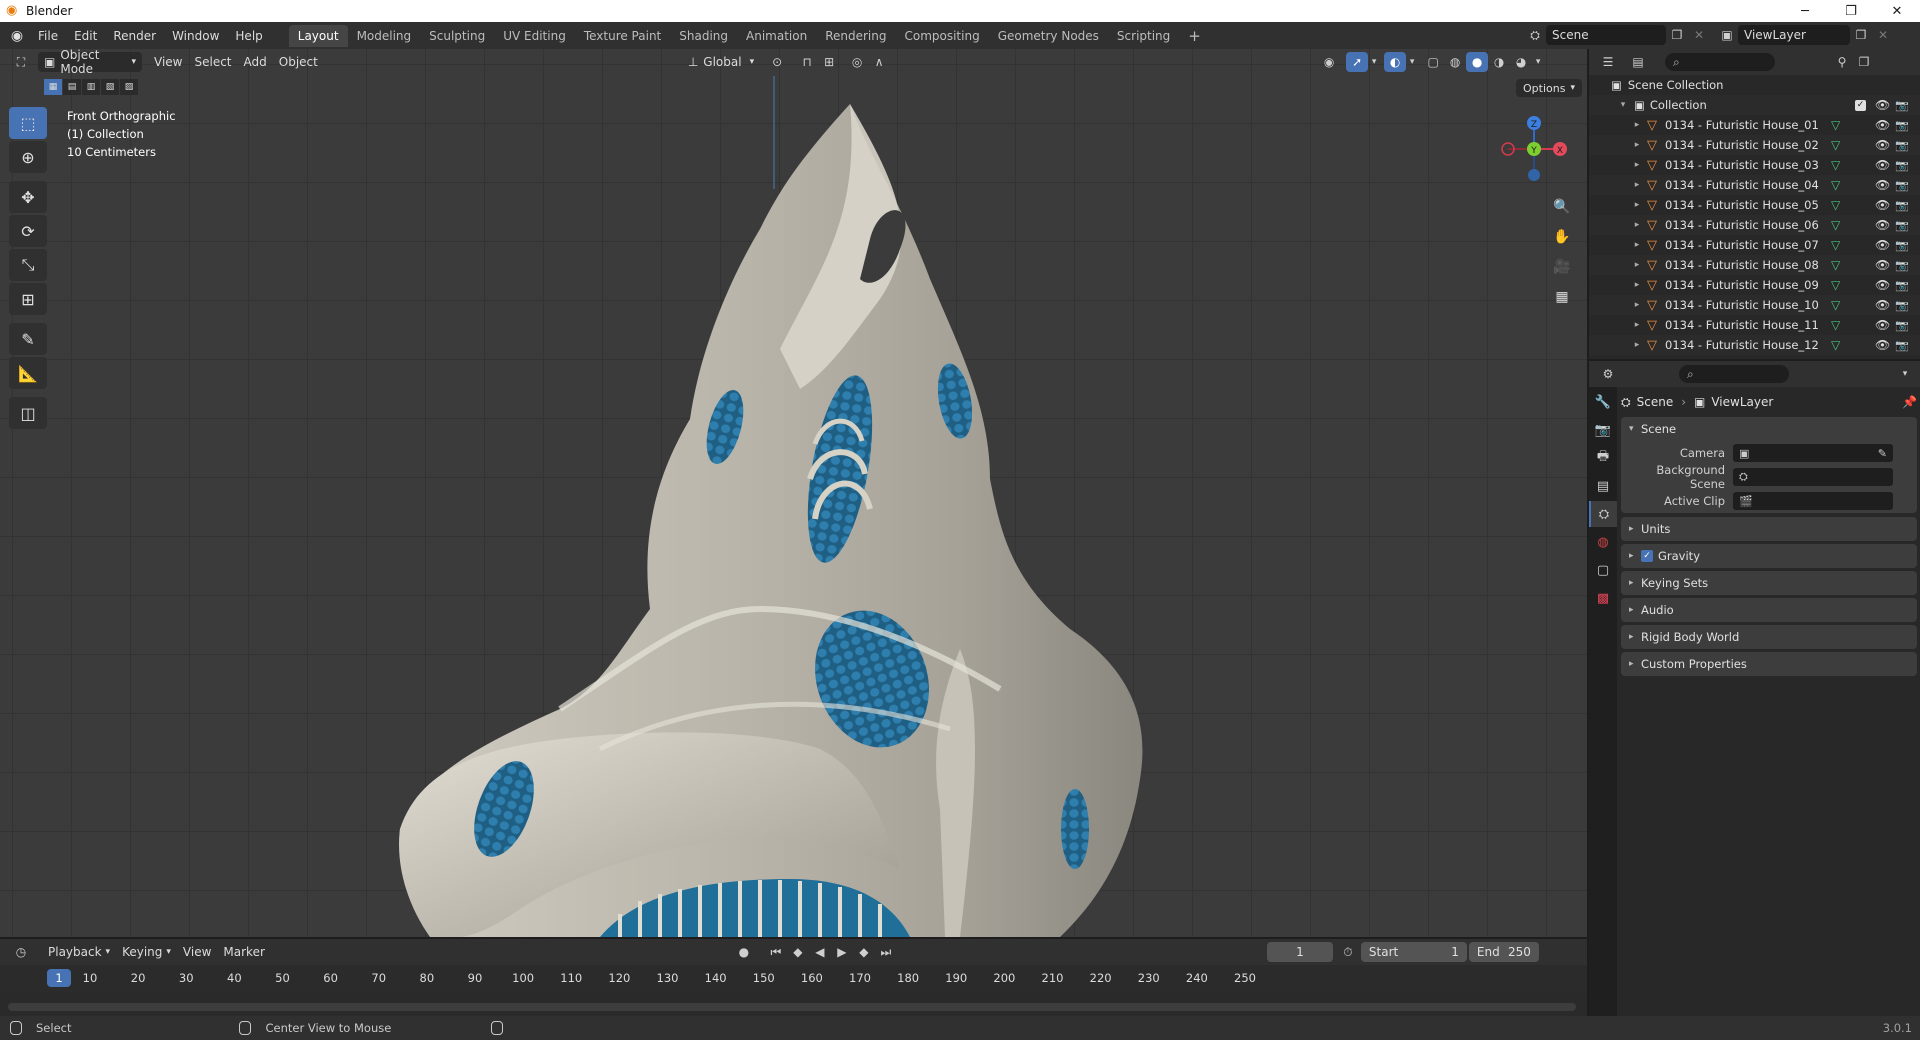 Image resolution: width=1920 pixels, height=1040 pixels. Describe the element at coordinates (1794, 35) in the screenshot. I see `view-layer-name-field: ViewLayer` at that location.